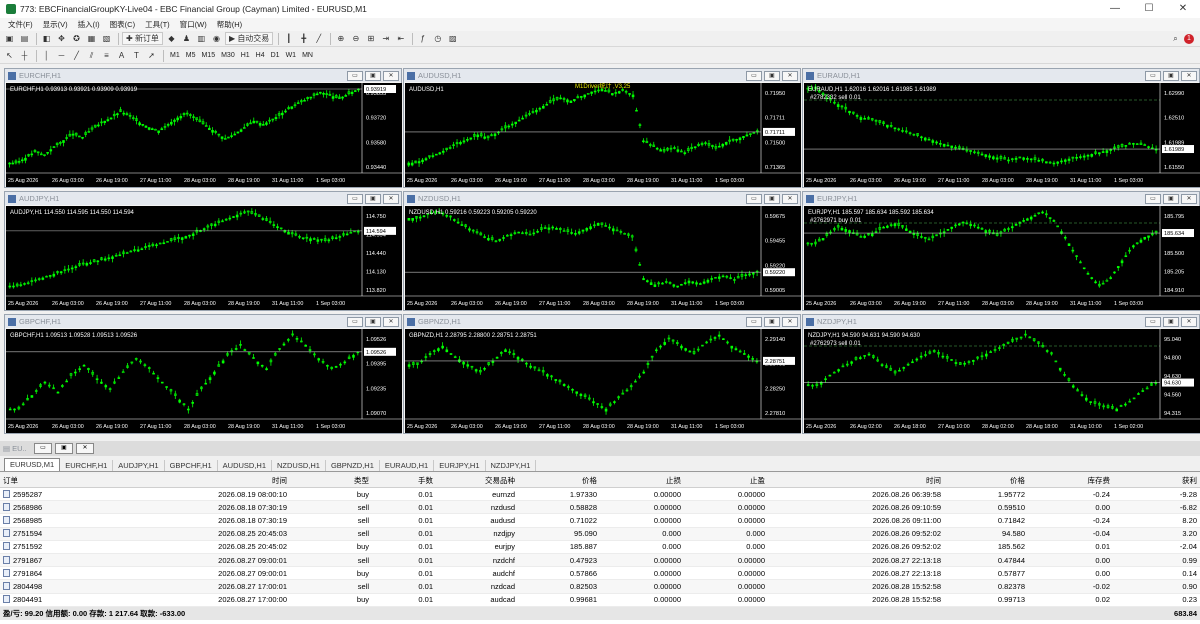 This screenshot has height=624, width=1200. Describe the element at coordinates (385, 38) in the screenshot. I see `auto-scroll-icon: ⇥` at that location.